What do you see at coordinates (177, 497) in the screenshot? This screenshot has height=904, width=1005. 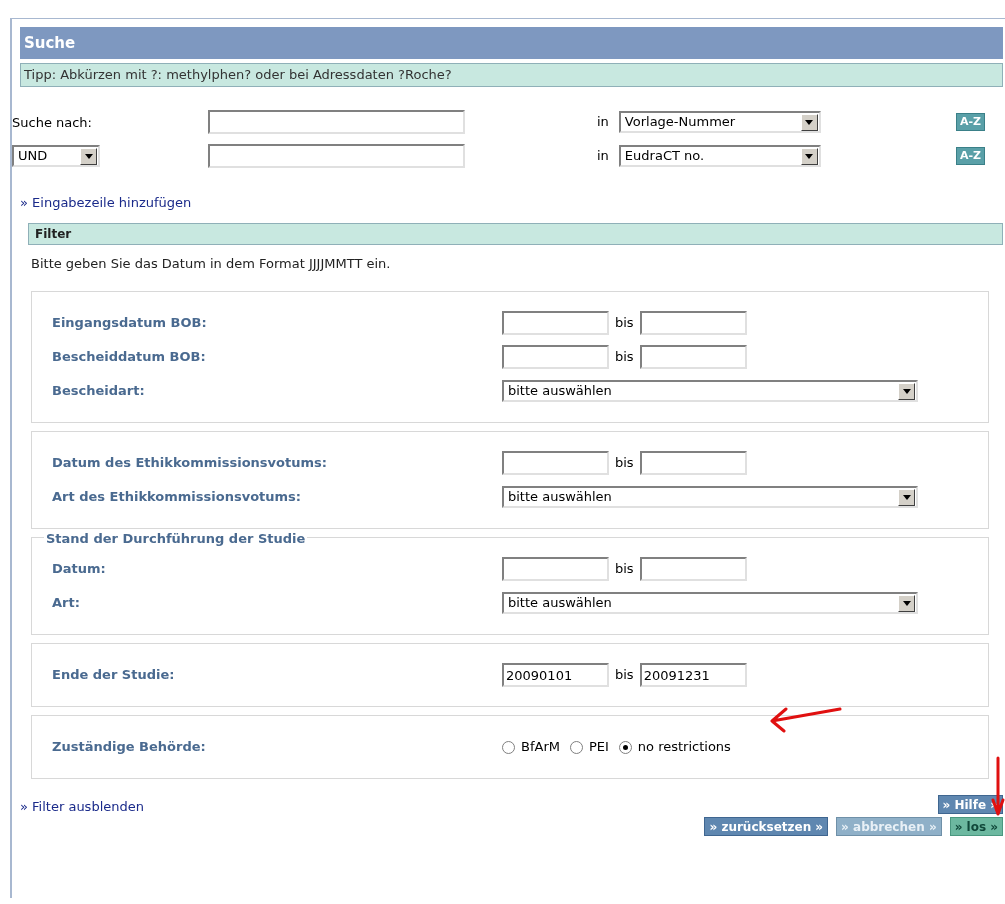 I see `field-label: Art des Ethikkommissionsvotums:` at bounding box center [177, 497].